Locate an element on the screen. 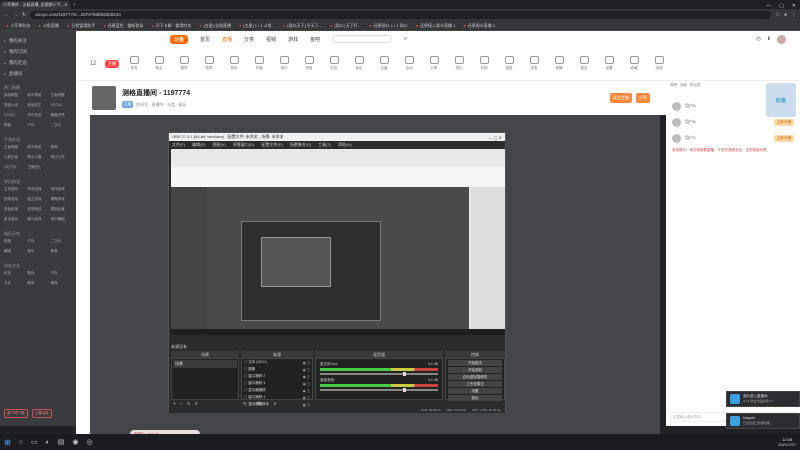 The height and width of the screenshot is (450, 800). rank-tab: 粉丝团 is located at coordinates (695, 85).